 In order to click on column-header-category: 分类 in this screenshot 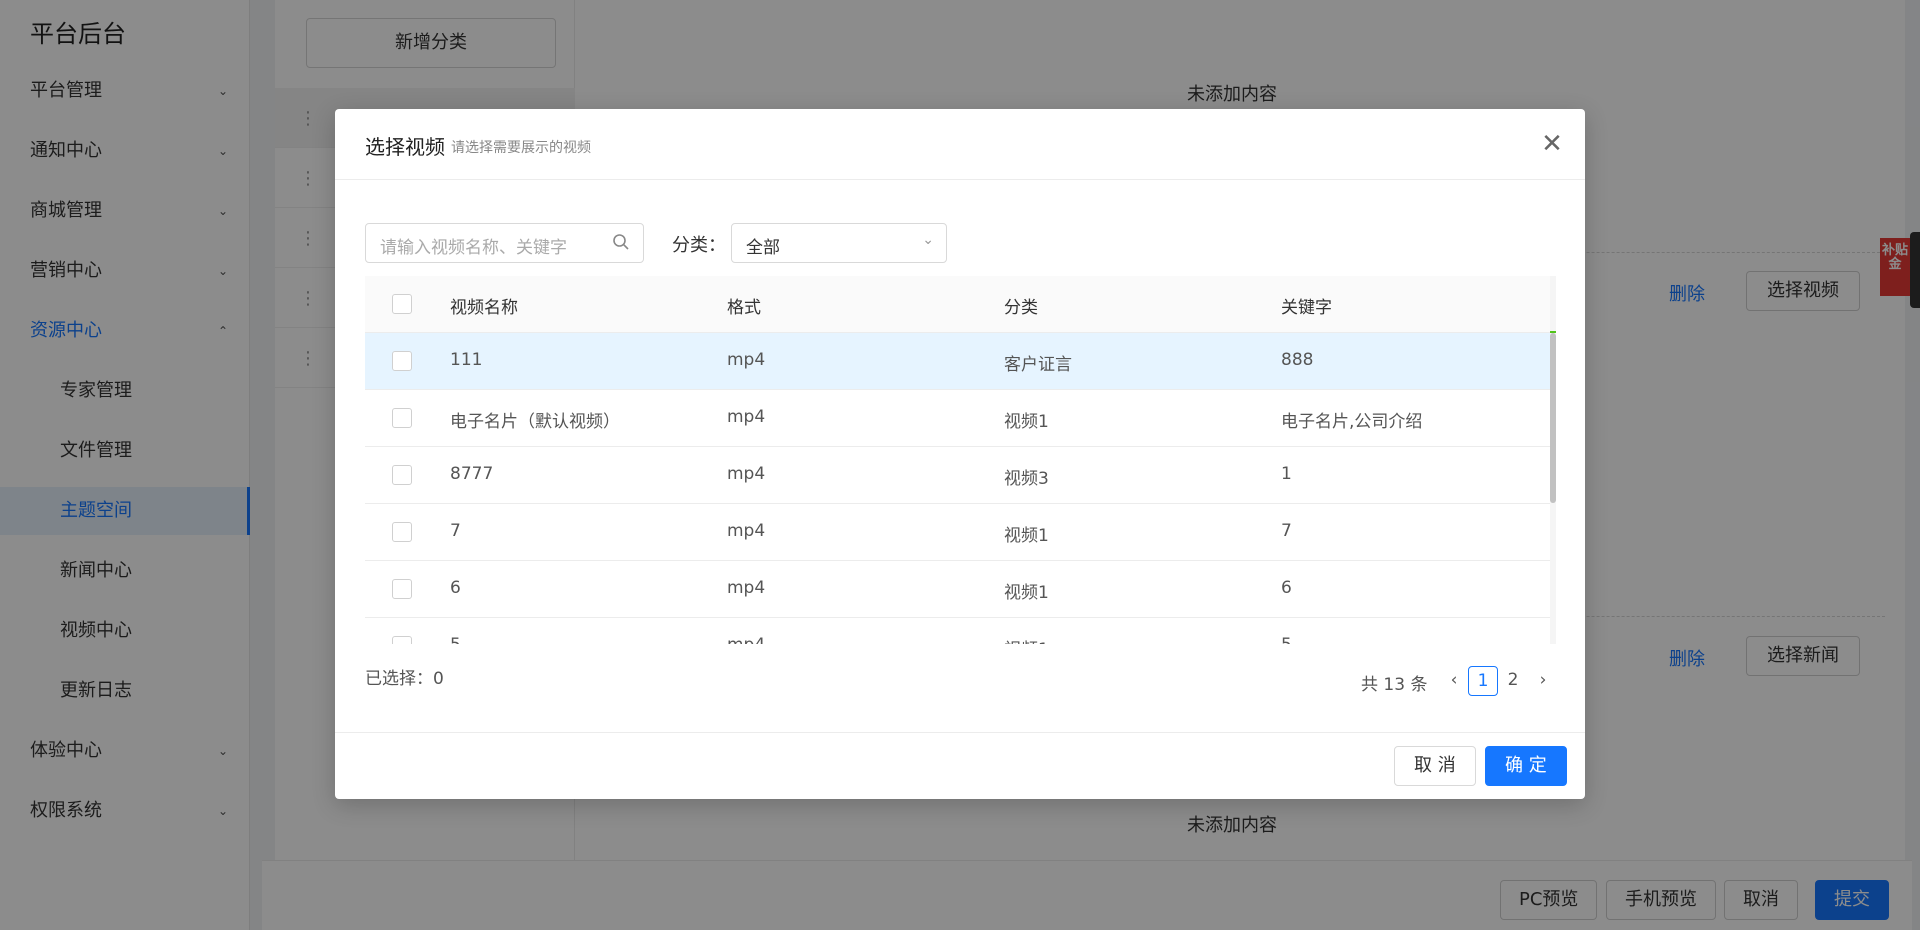, I will do `click(1021, 308)`.